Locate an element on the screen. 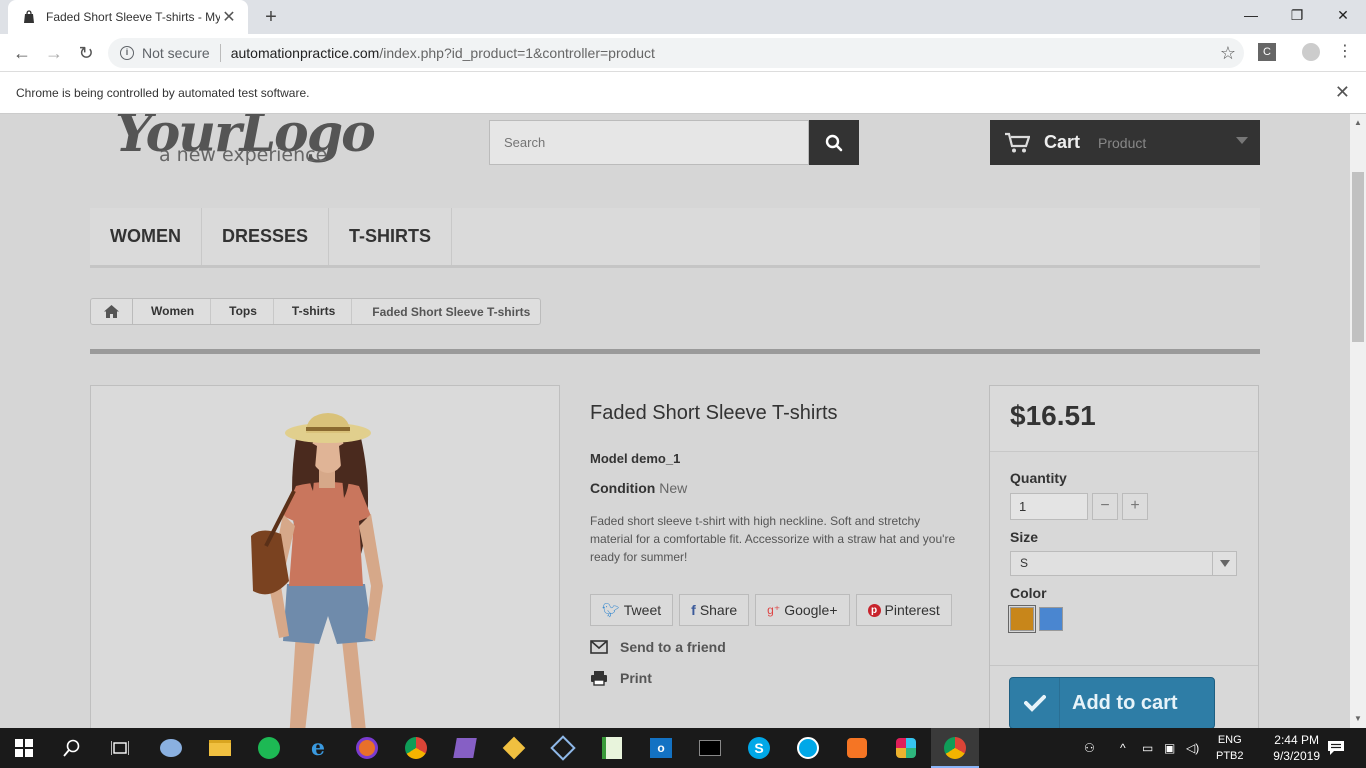  breadcrumb-home is located at coordinates (112, 311).